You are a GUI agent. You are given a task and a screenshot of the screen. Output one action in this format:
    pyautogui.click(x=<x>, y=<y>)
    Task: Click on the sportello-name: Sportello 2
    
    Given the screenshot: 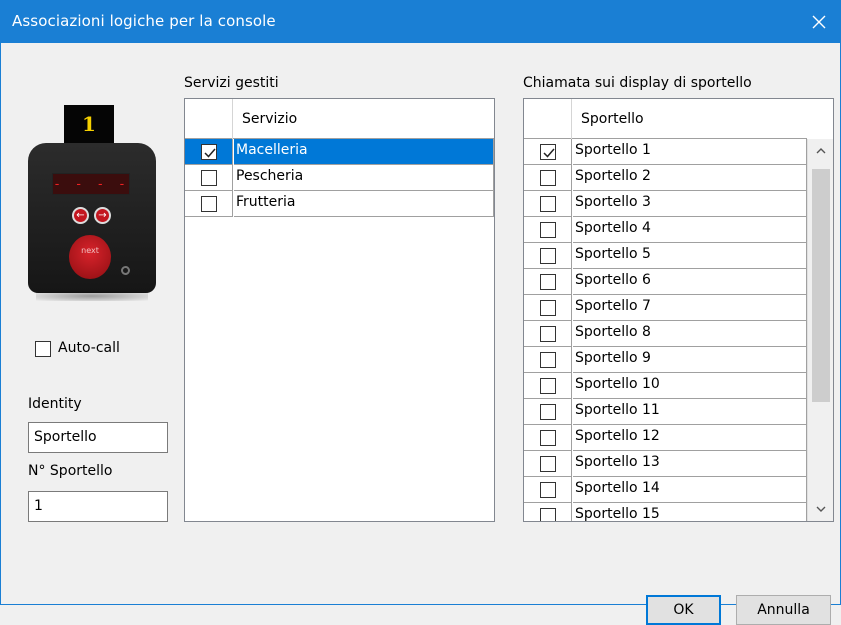 What is the action you would take?
    pyautogui.click(x=690, y=178)
    